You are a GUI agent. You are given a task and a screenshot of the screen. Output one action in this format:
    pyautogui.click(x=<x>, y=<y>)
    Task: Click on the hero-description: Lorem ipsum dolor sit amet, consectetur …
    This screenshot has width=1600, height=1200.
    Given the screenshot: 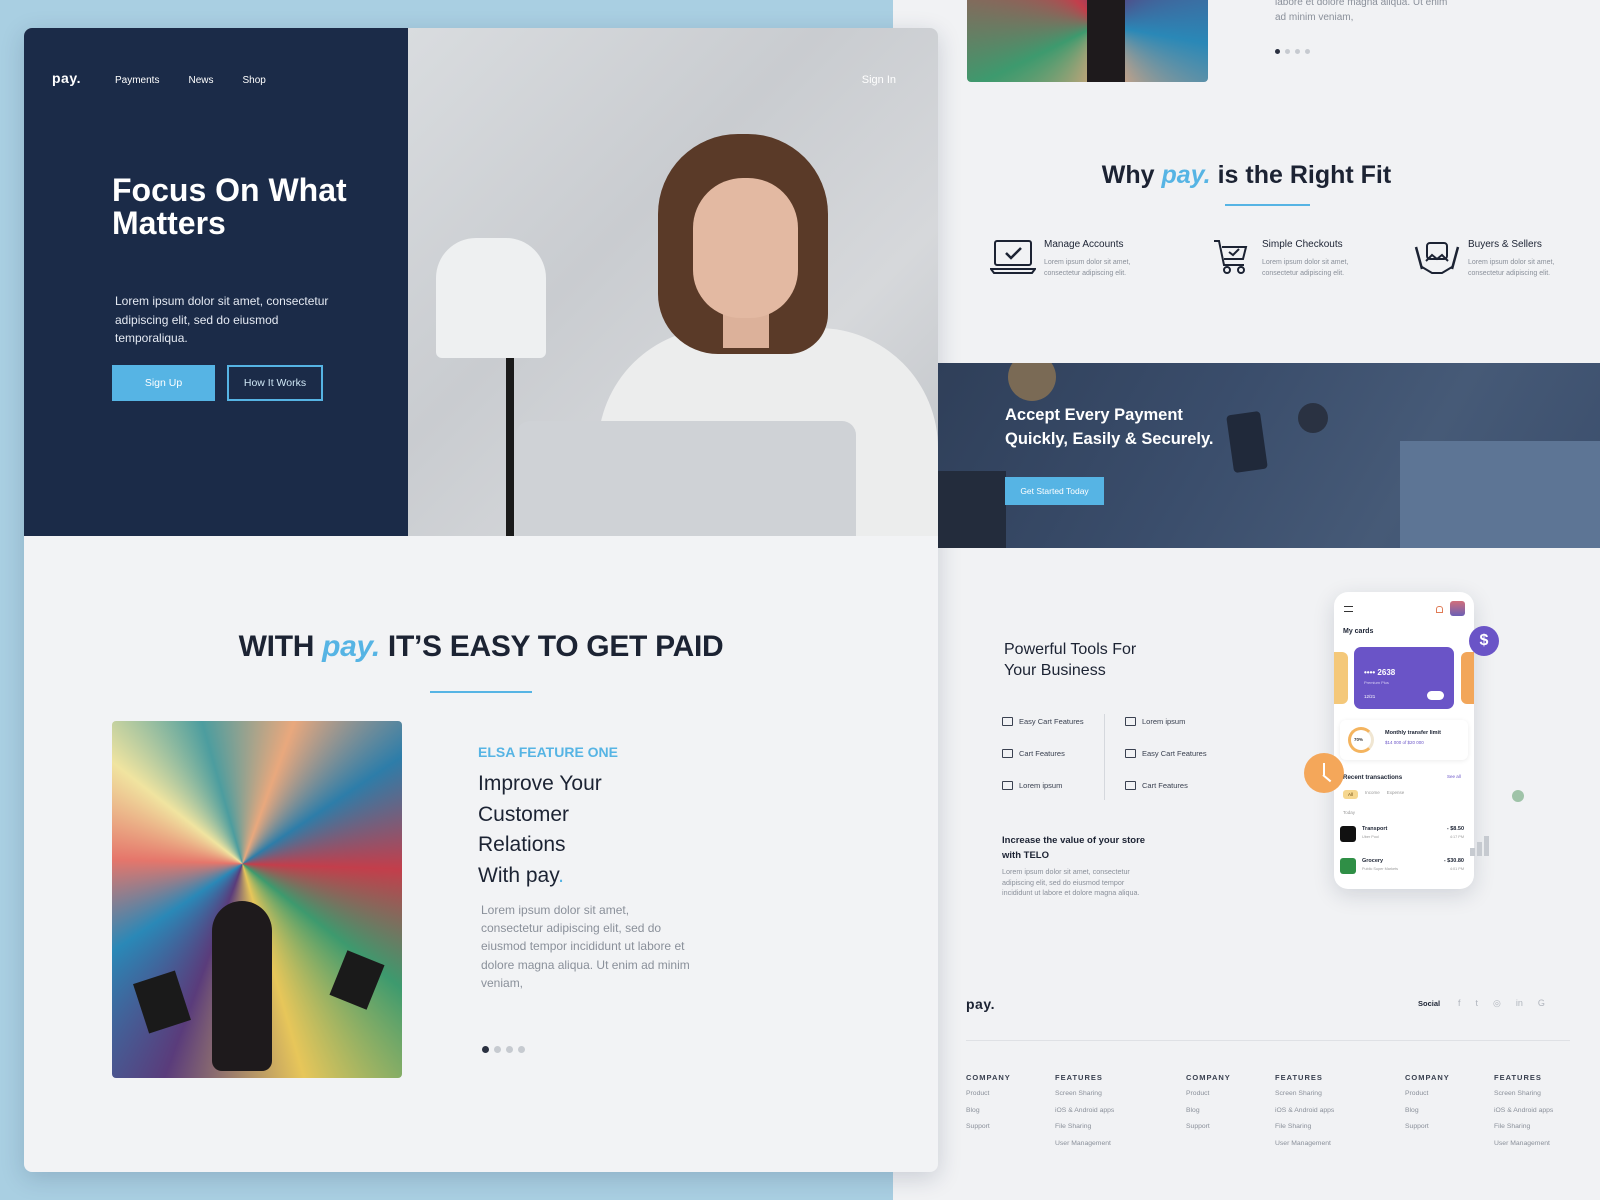 What is the action you would take?
    pyautogui.click(x=222, y=319)
    